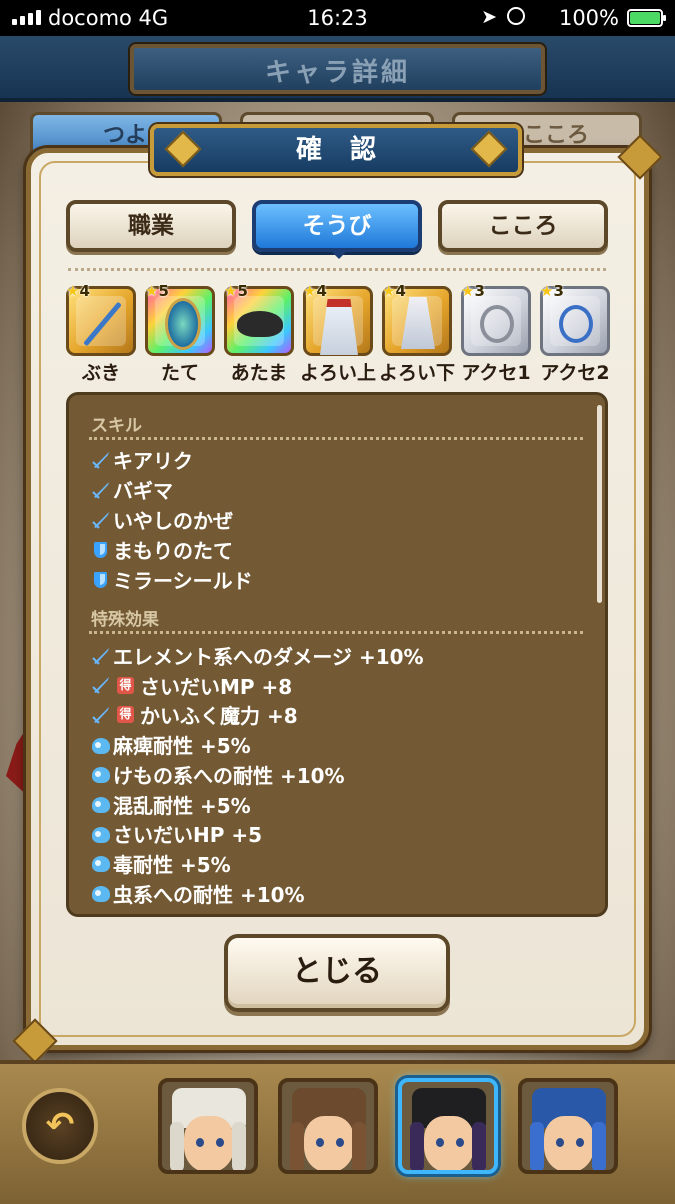 Image resolution: width=675 pixels, height=1204 pixels. What do you see at coordinates (496, 373) in the screenshot?
I see `equipment-slot-label: アクセ1` at bounding box center [496, 373].